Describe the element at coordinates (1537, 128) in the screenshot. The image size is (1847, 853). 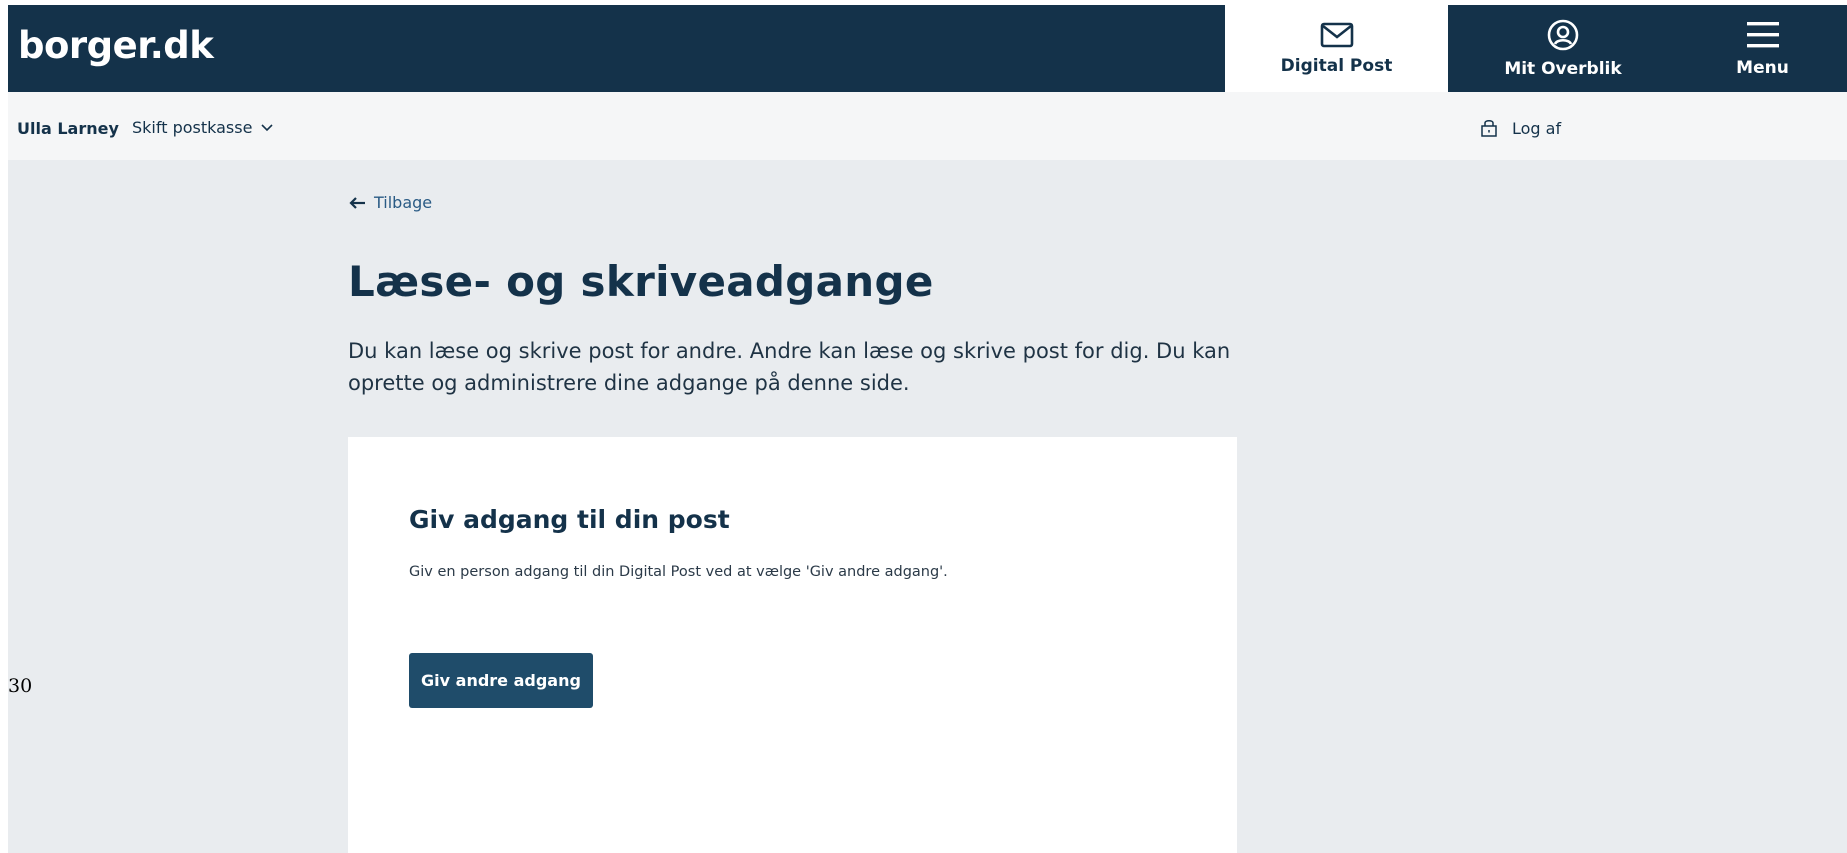
I see `log-off-label: Log af` at that location.